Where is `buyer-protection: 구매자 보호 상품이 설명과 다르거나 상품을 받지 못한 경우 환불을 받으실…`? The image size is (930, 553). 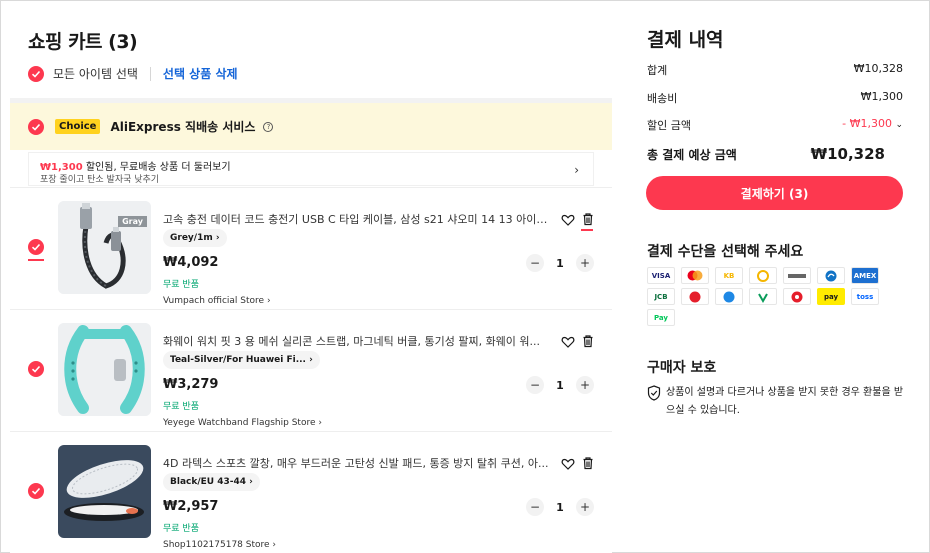
buyer-protection: 구매자 보호 상품이 설명과 다르거나 상품을 받지 못한 경우 환불을 받으실… is located at coordinates (774, 387).